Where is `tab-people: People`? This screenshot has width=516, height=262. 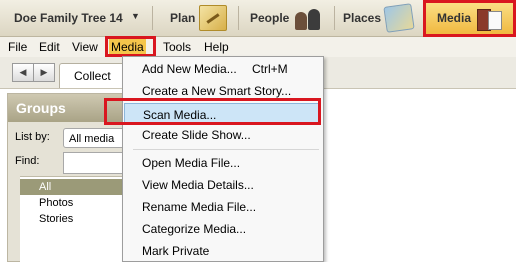 tab-people: People is located at coordinates (286, 18).